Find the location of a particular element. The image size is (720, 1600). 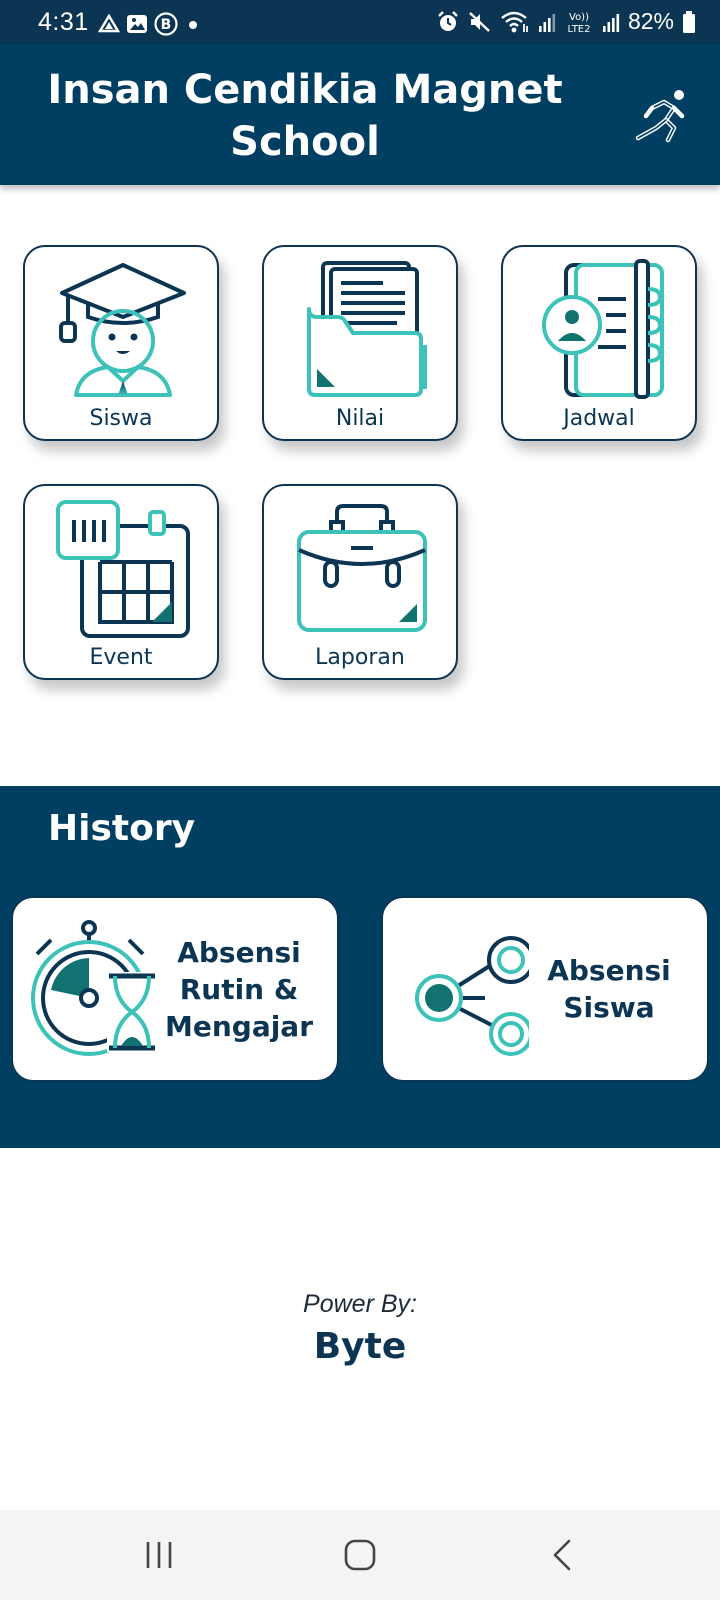

back-button is located at coordinates (563, 1555).